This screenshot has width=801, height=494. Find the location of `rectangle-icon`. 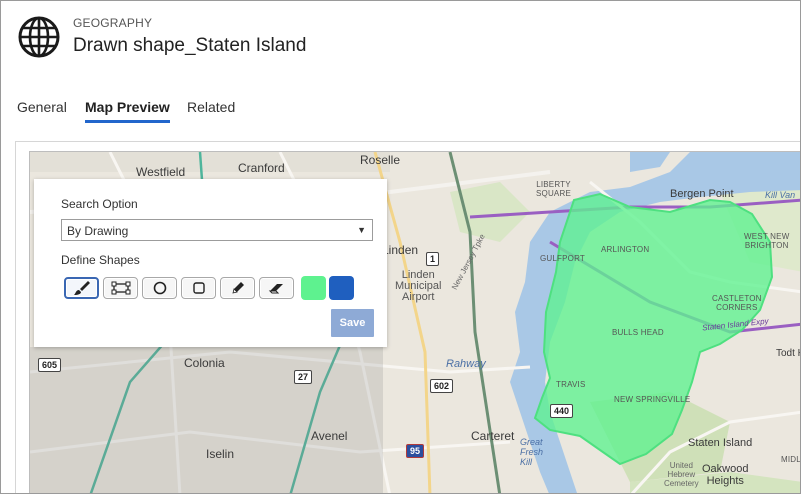

rectangle-icon is located at coordinates (198, 288).